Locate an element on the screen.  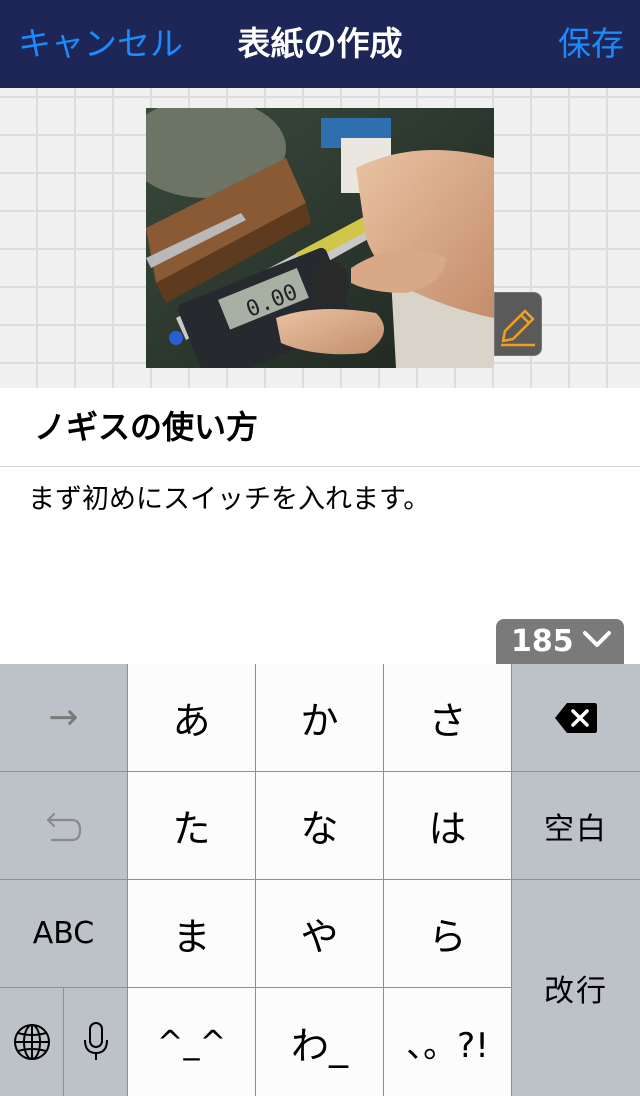
backspace-icon is located at coordinates (576, 717).